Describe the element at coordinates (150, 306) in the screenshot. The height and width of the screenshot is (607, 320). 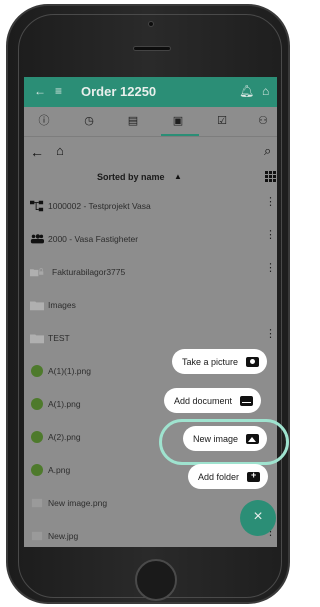
I see `list-item: Images` at that location.